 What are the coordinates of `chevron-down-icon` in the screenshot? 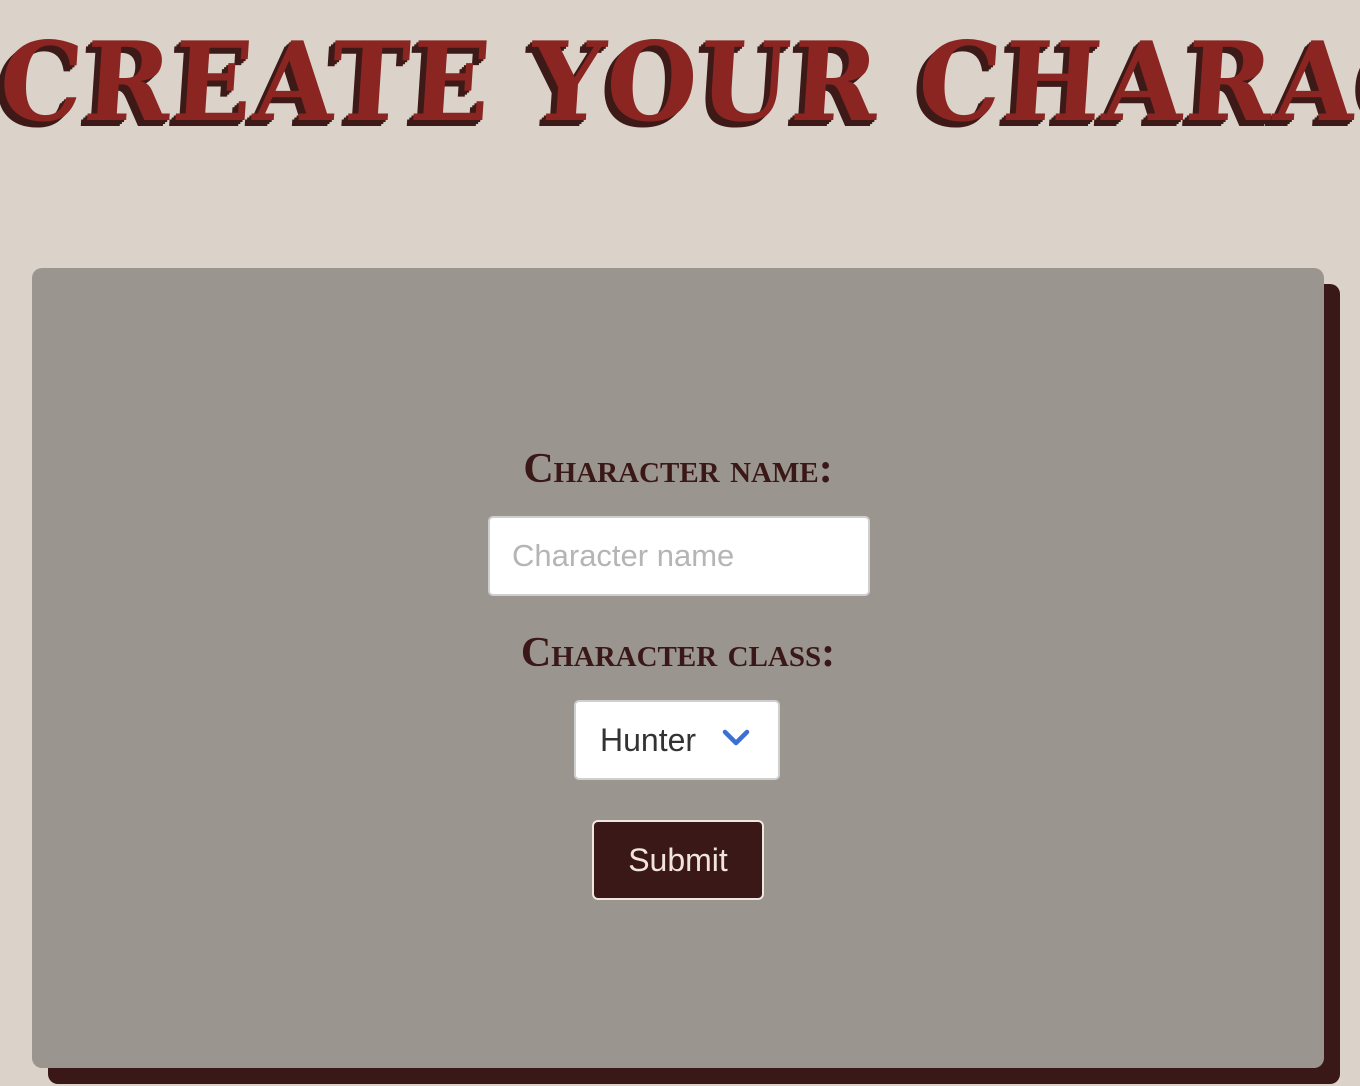 It's located at (736, 737).